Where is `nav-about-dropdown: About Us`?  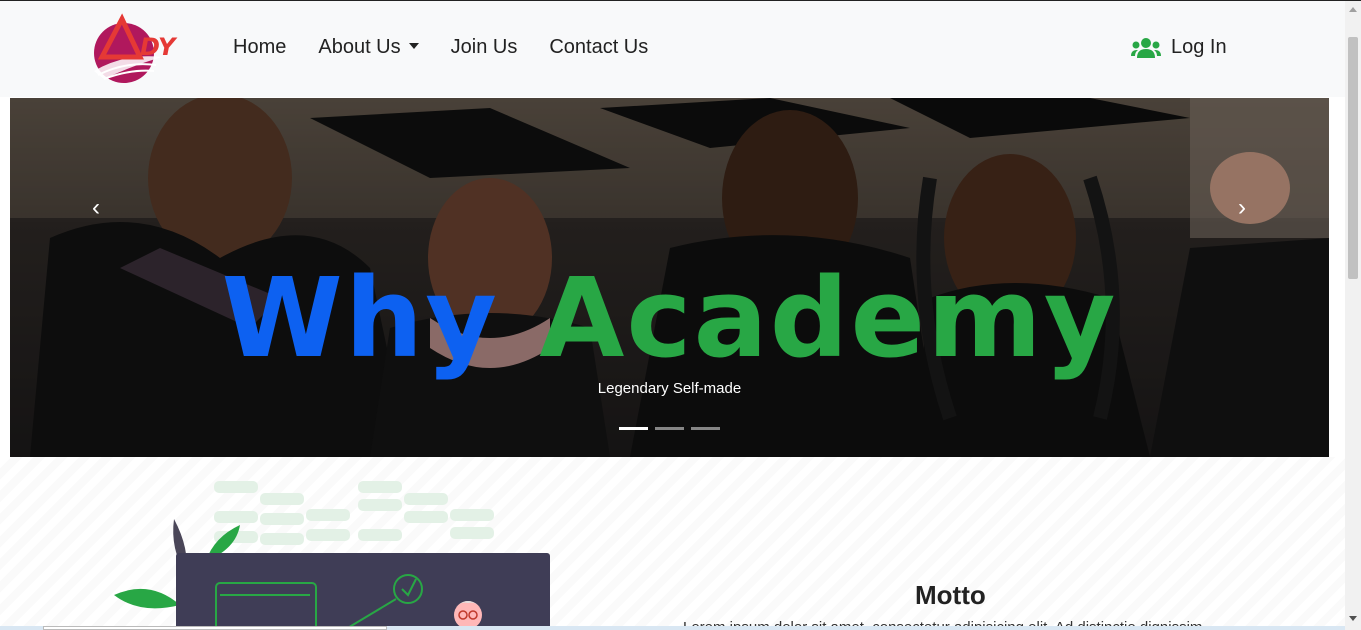
nav-about-dropdown: About Us is located at coordinates (368, 47).